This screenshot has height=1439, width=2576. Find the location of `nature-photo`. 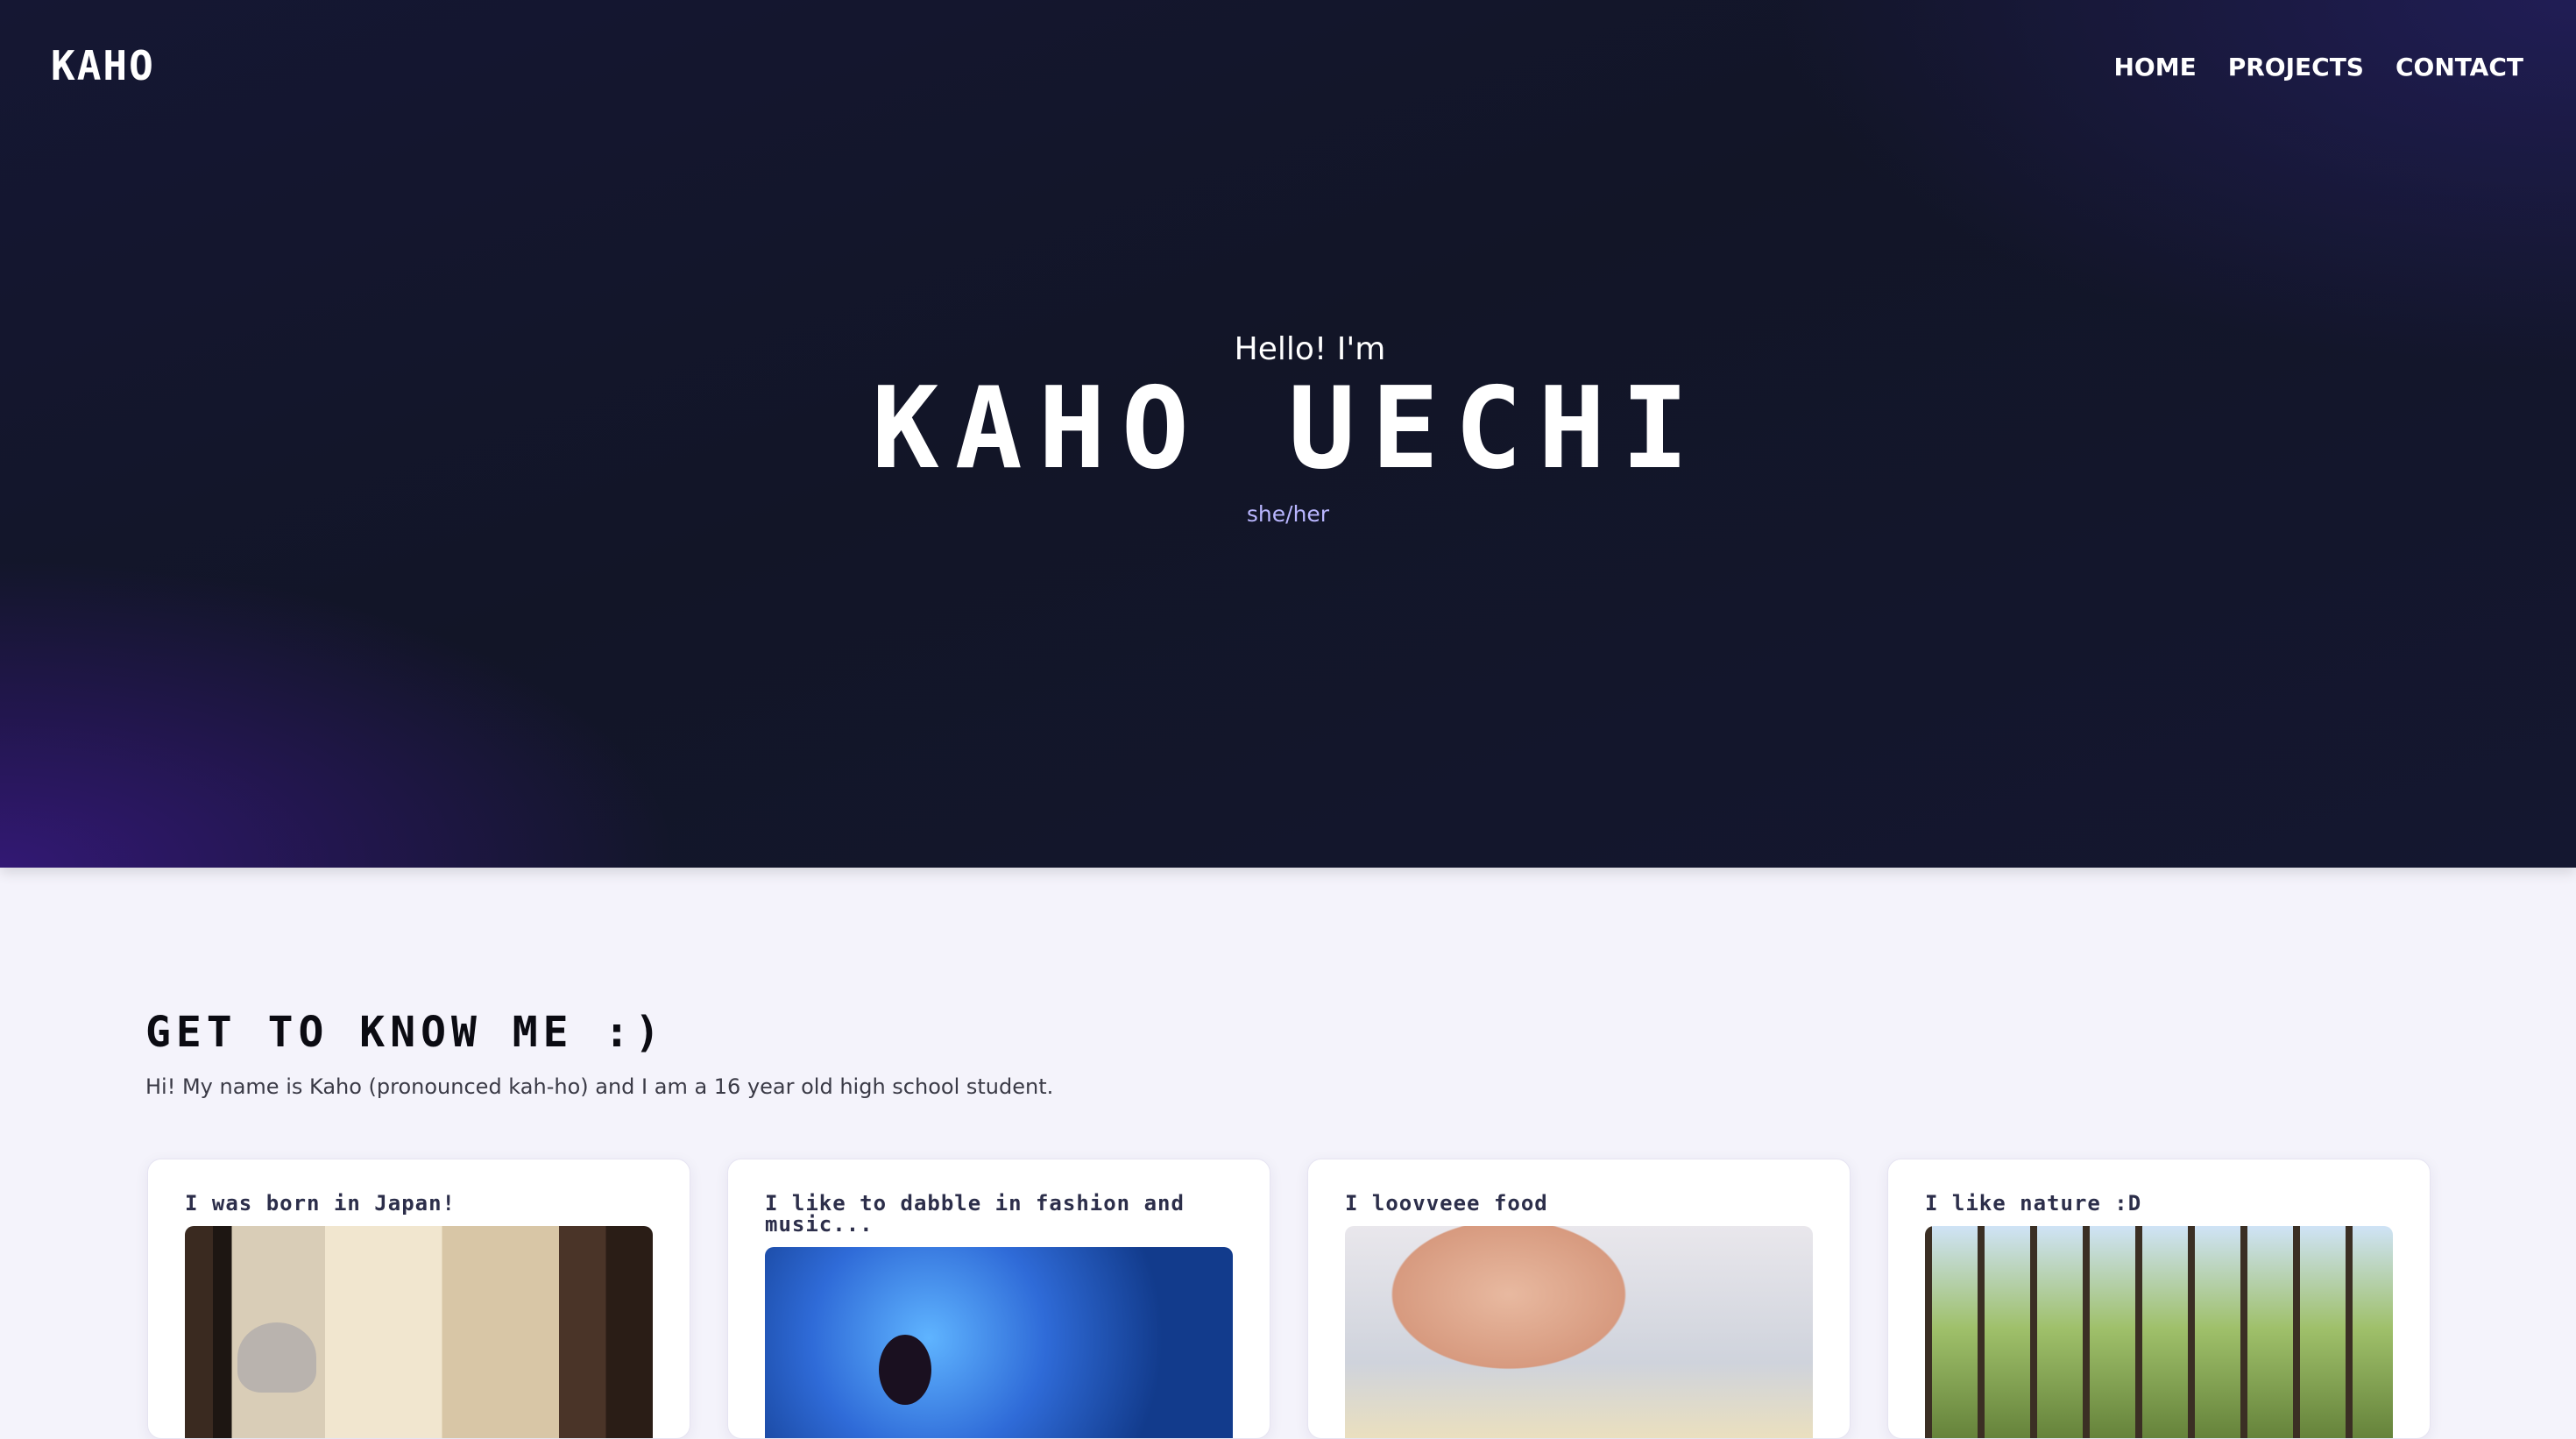

nature-photo is located at coordinates (2159, 1332).